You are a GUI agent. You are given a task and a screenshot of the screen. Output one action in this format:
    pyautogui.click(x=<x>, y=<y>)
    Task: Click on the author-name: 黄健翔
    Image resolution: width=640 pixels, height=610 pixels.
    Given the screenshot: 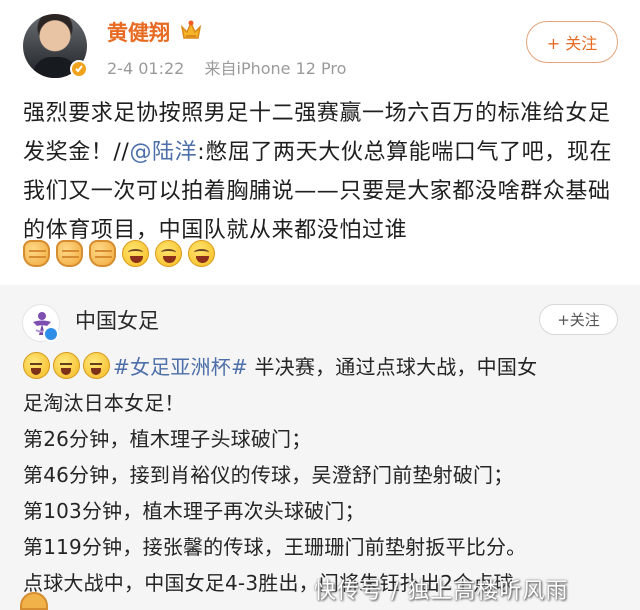 What is the action you would take?
    pyautogui.click(x=138, y=32)
    